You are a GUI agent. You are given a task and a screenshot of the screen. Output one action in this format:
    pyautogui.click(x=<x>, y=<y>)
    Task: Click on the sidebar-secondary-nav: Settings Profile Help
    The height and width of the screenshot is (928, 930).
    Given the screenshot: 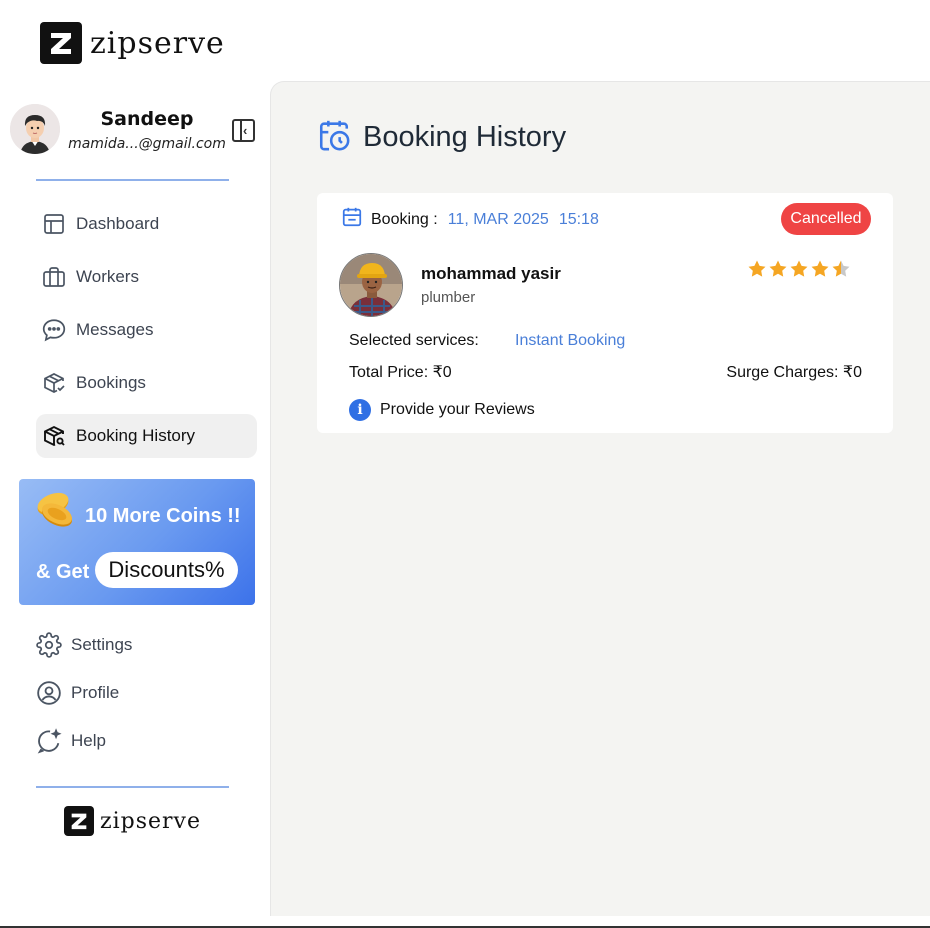 What is the action you would take?
    pyautogui.click(x=146, y=695)
    